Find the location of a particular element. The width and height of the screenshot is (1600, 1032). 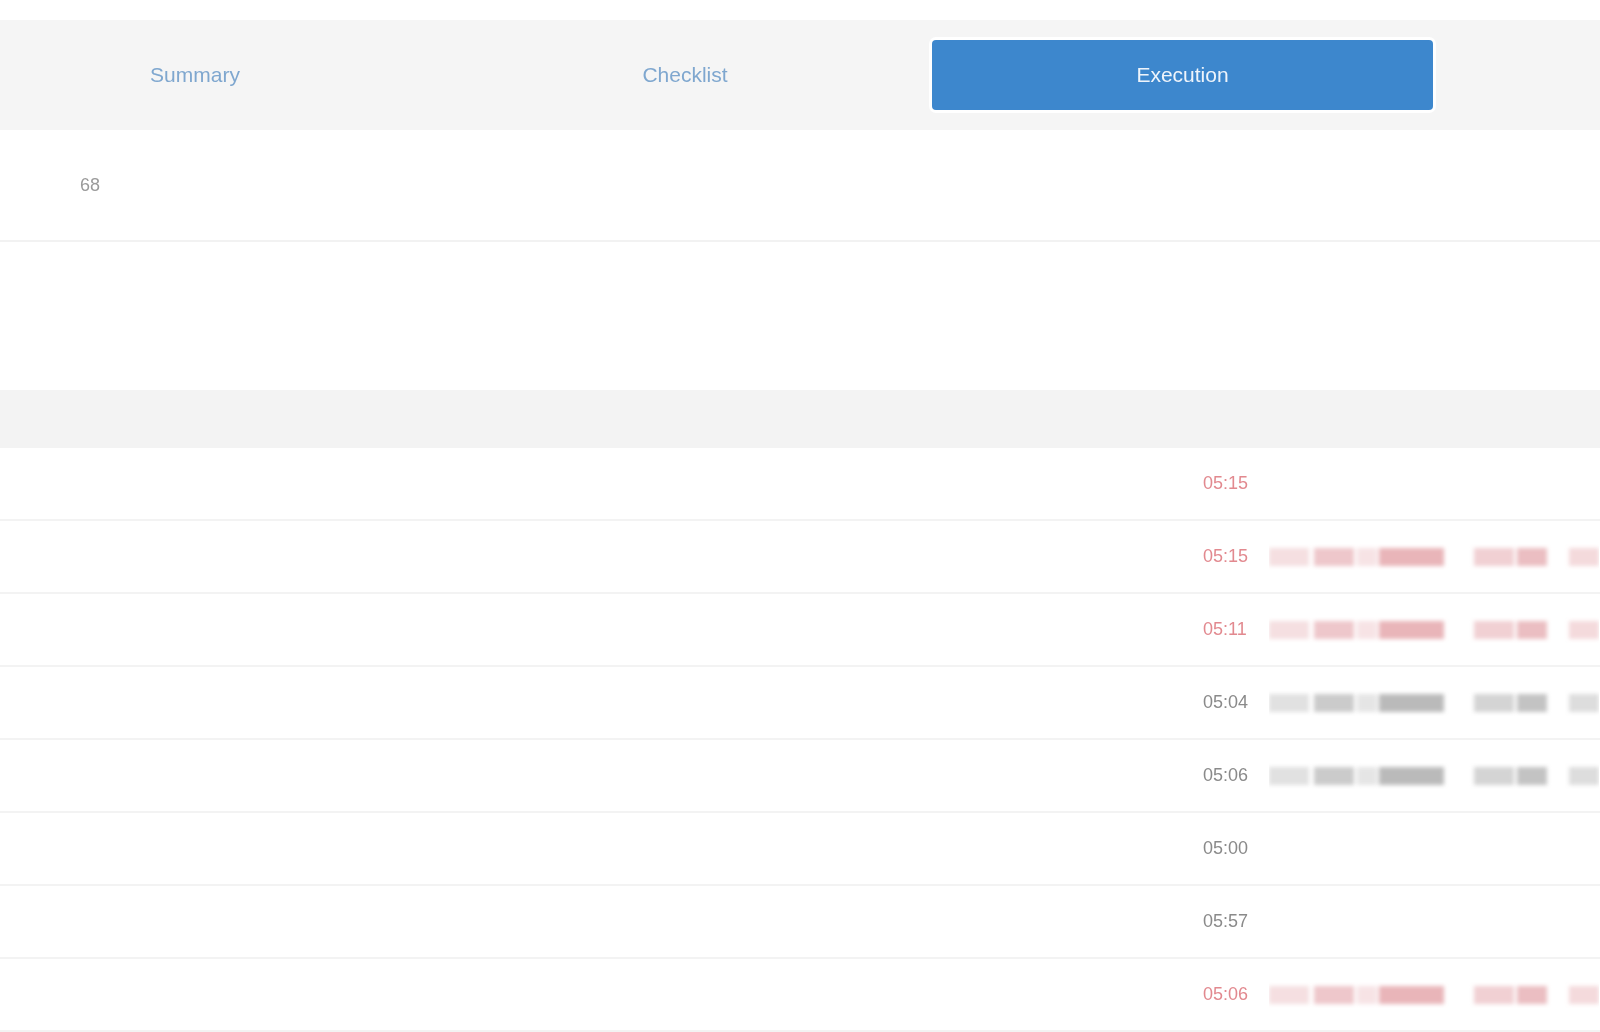

time-label: 05:11 is located at coordinates (1225, 629).